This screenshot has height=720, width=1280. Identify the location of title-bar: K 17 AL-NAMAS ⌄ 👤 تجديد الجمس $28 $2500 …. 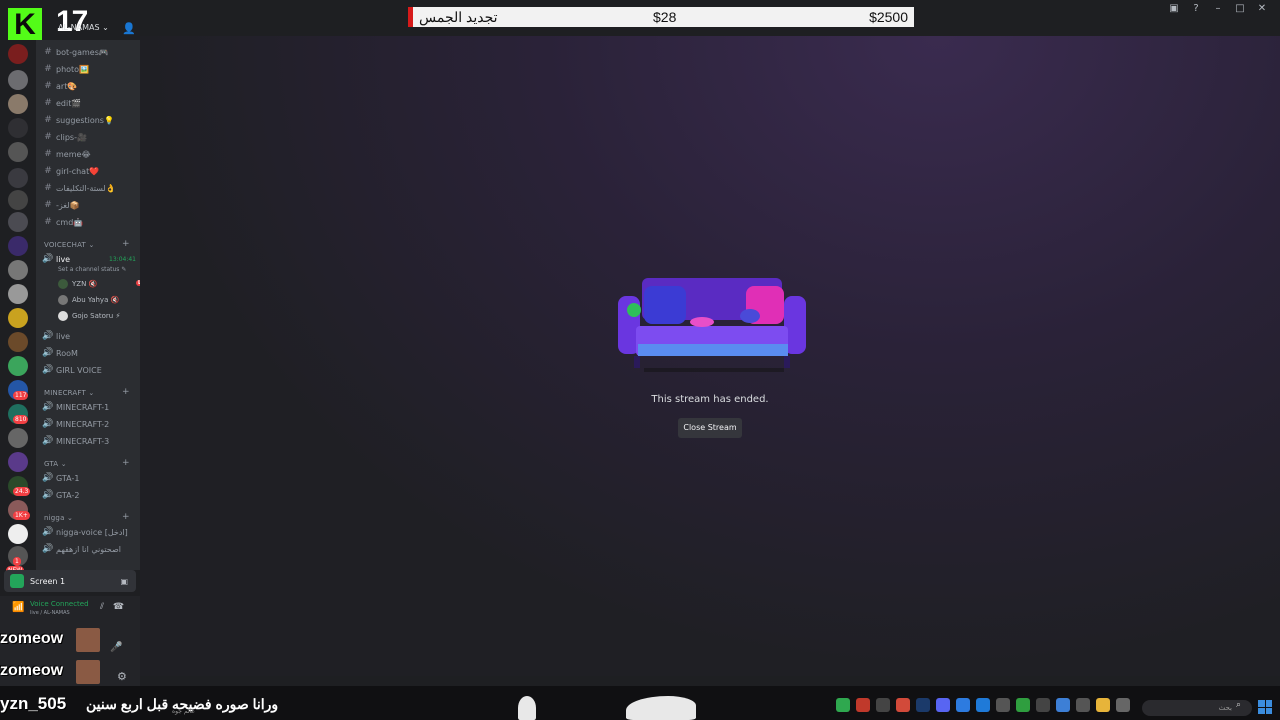
(640, 21).